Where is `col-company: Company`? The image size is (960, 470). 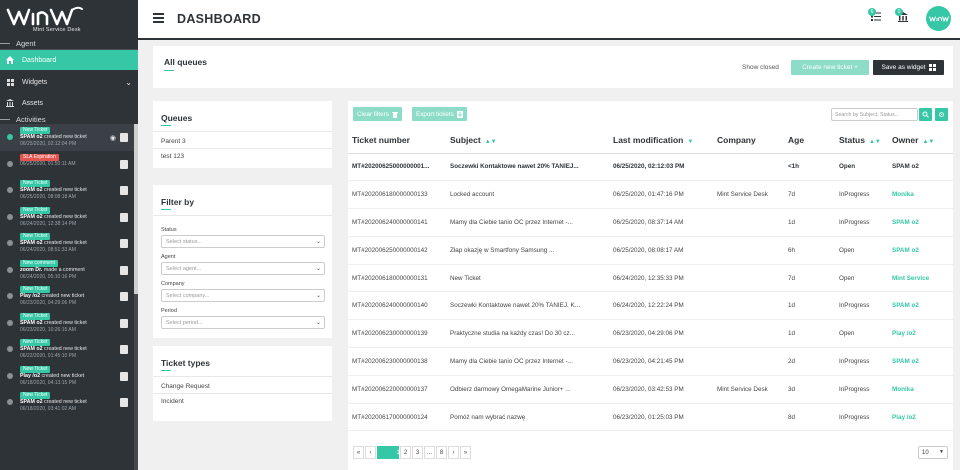 col-company: Company is located at coordinates (752, 141).